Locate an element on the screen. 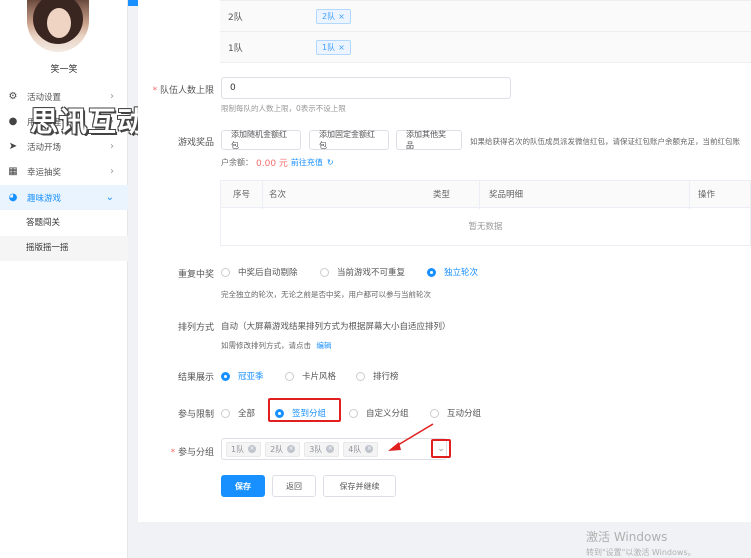 The height and width of the screenshot is (558, 751). prize-table-empty: 暂无数据 is located at coordinates (485, 227).